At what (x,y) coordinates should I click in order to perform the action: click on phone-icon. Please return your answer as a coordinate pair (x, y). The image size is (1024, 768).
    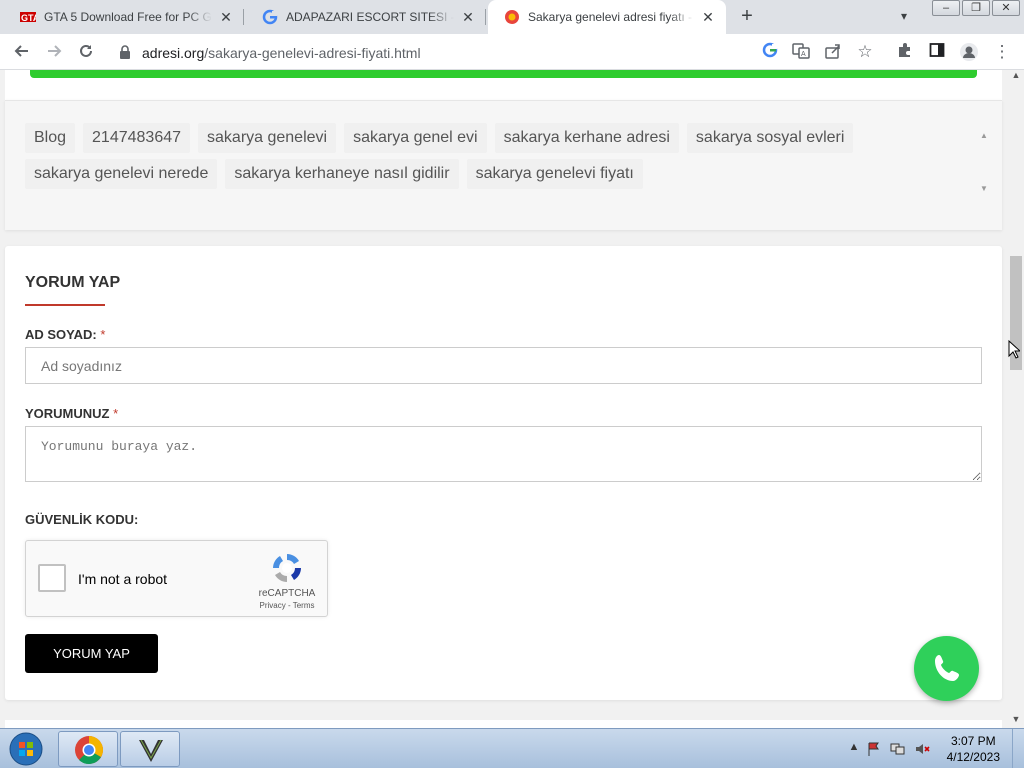
    Looking at the image, I should click on (947, 668).